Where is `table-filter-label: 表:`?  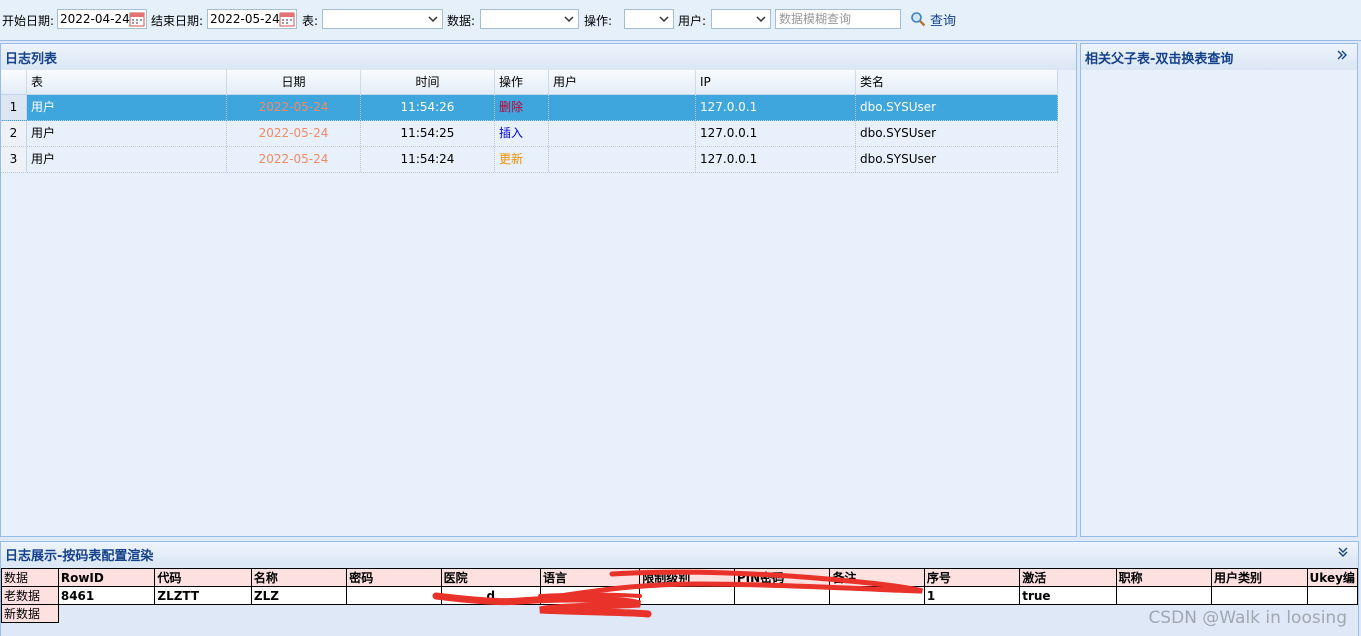
table-filter-label: 表: is located at coordinates (310, 20).